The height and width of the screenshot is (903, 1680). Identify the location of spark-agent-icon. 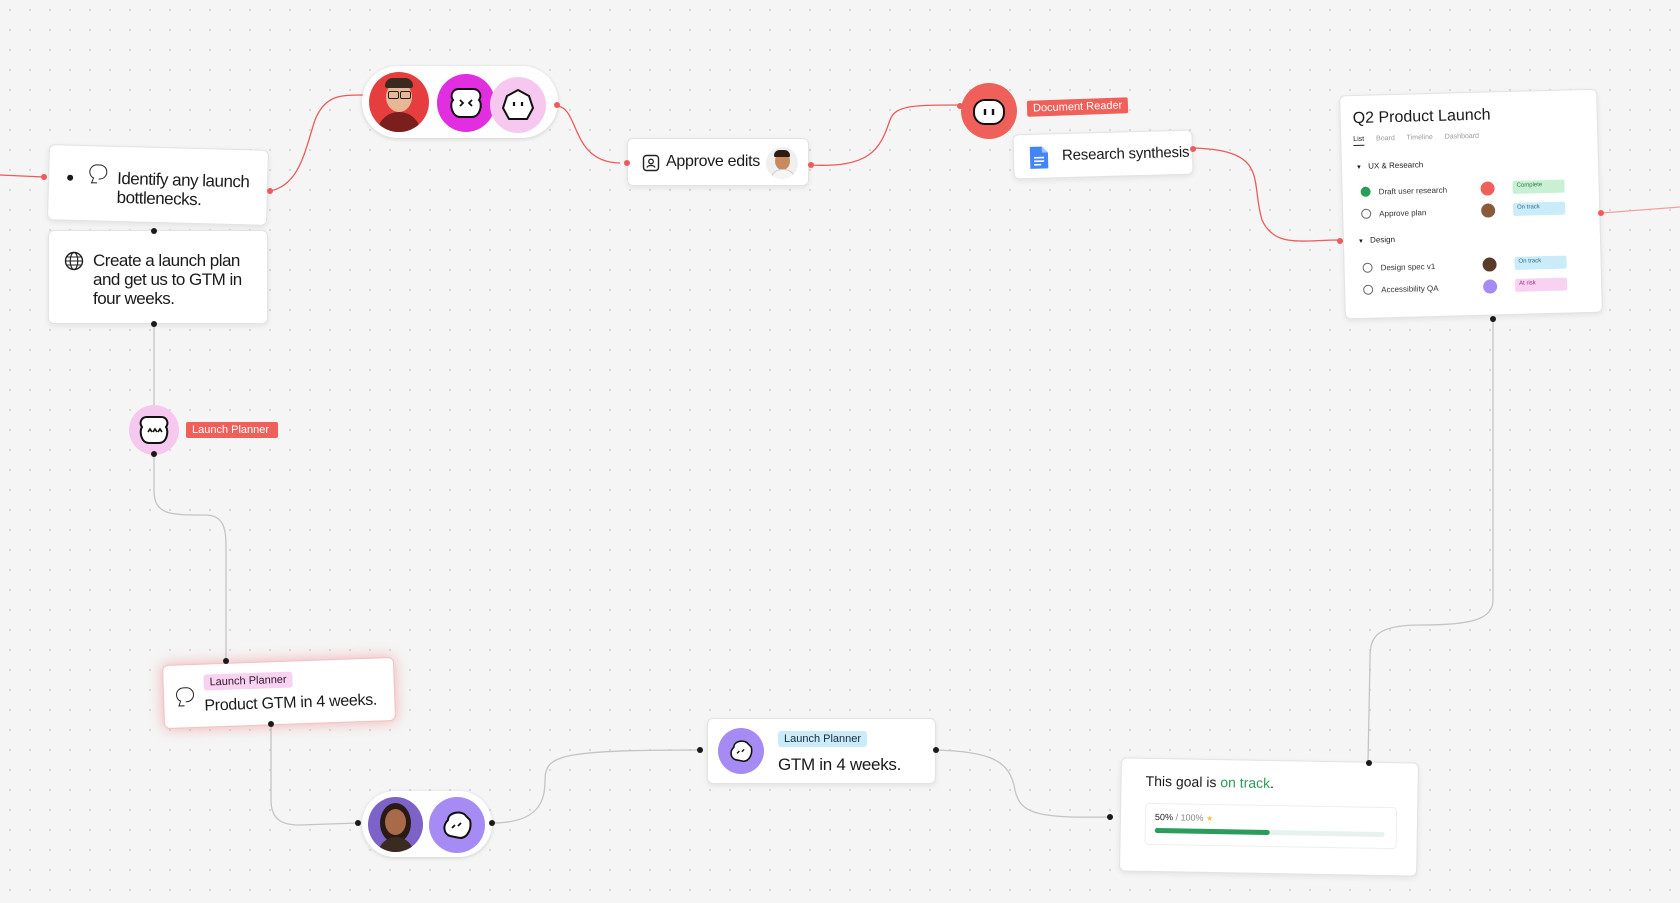
(466, 103).